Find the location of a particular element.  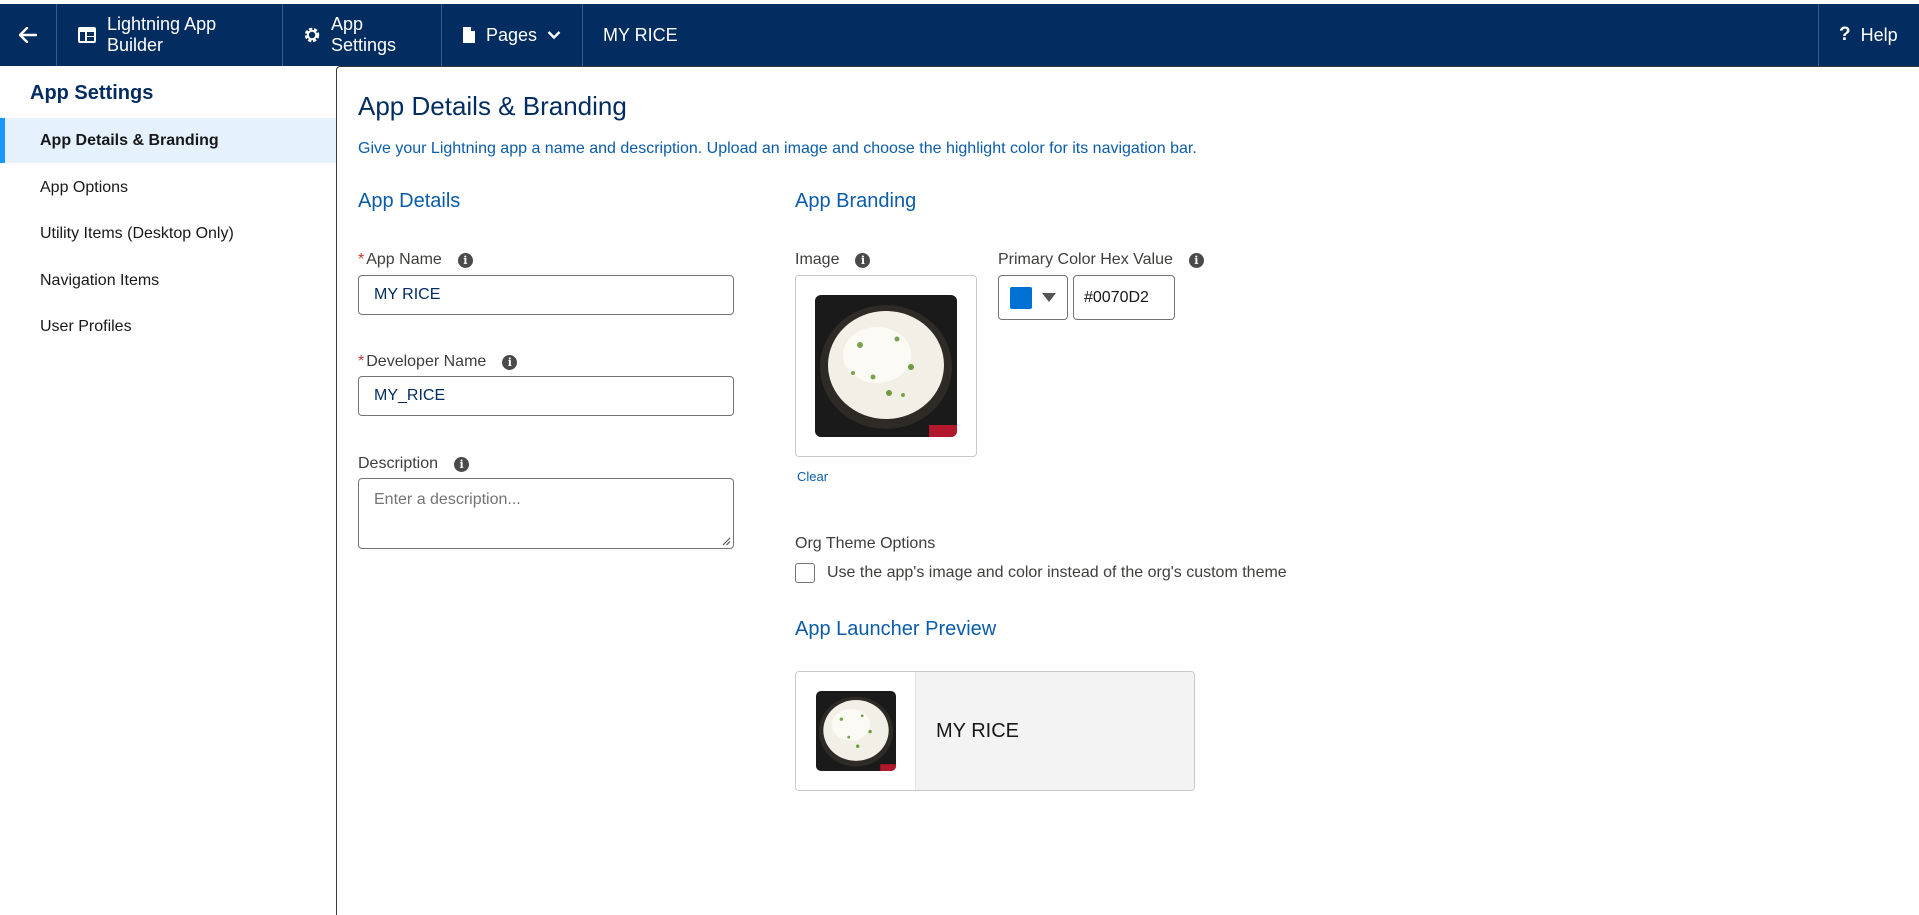

chevron-down-icon is located at coordinates (554, 35).